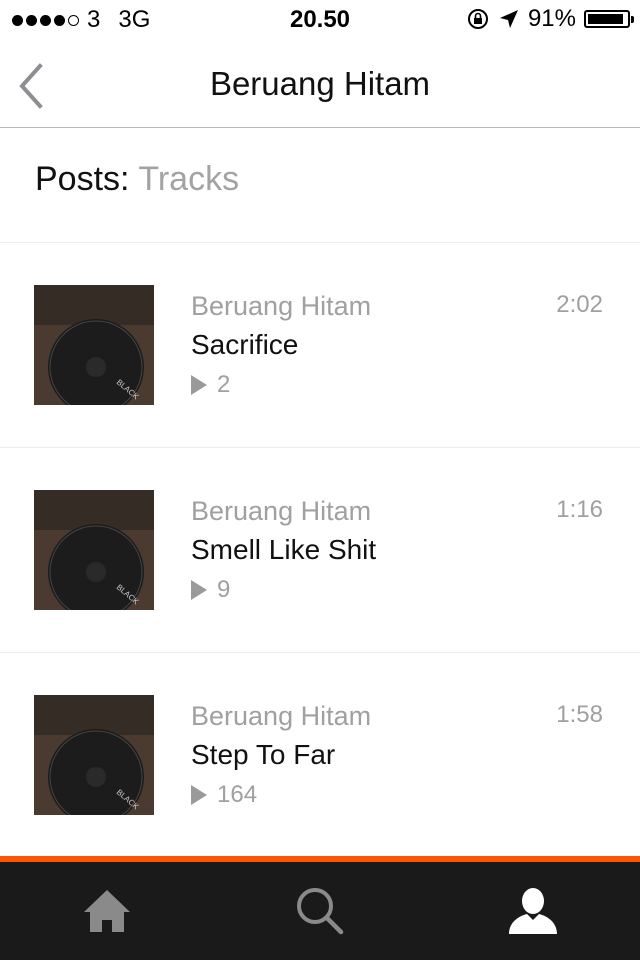 The height and width of the screenshot is (960, 640). What do you see at coordinates (188, 179) in the screenshot?
I see `posts-filter-value: Tracks` at bounding box center [188, 179].